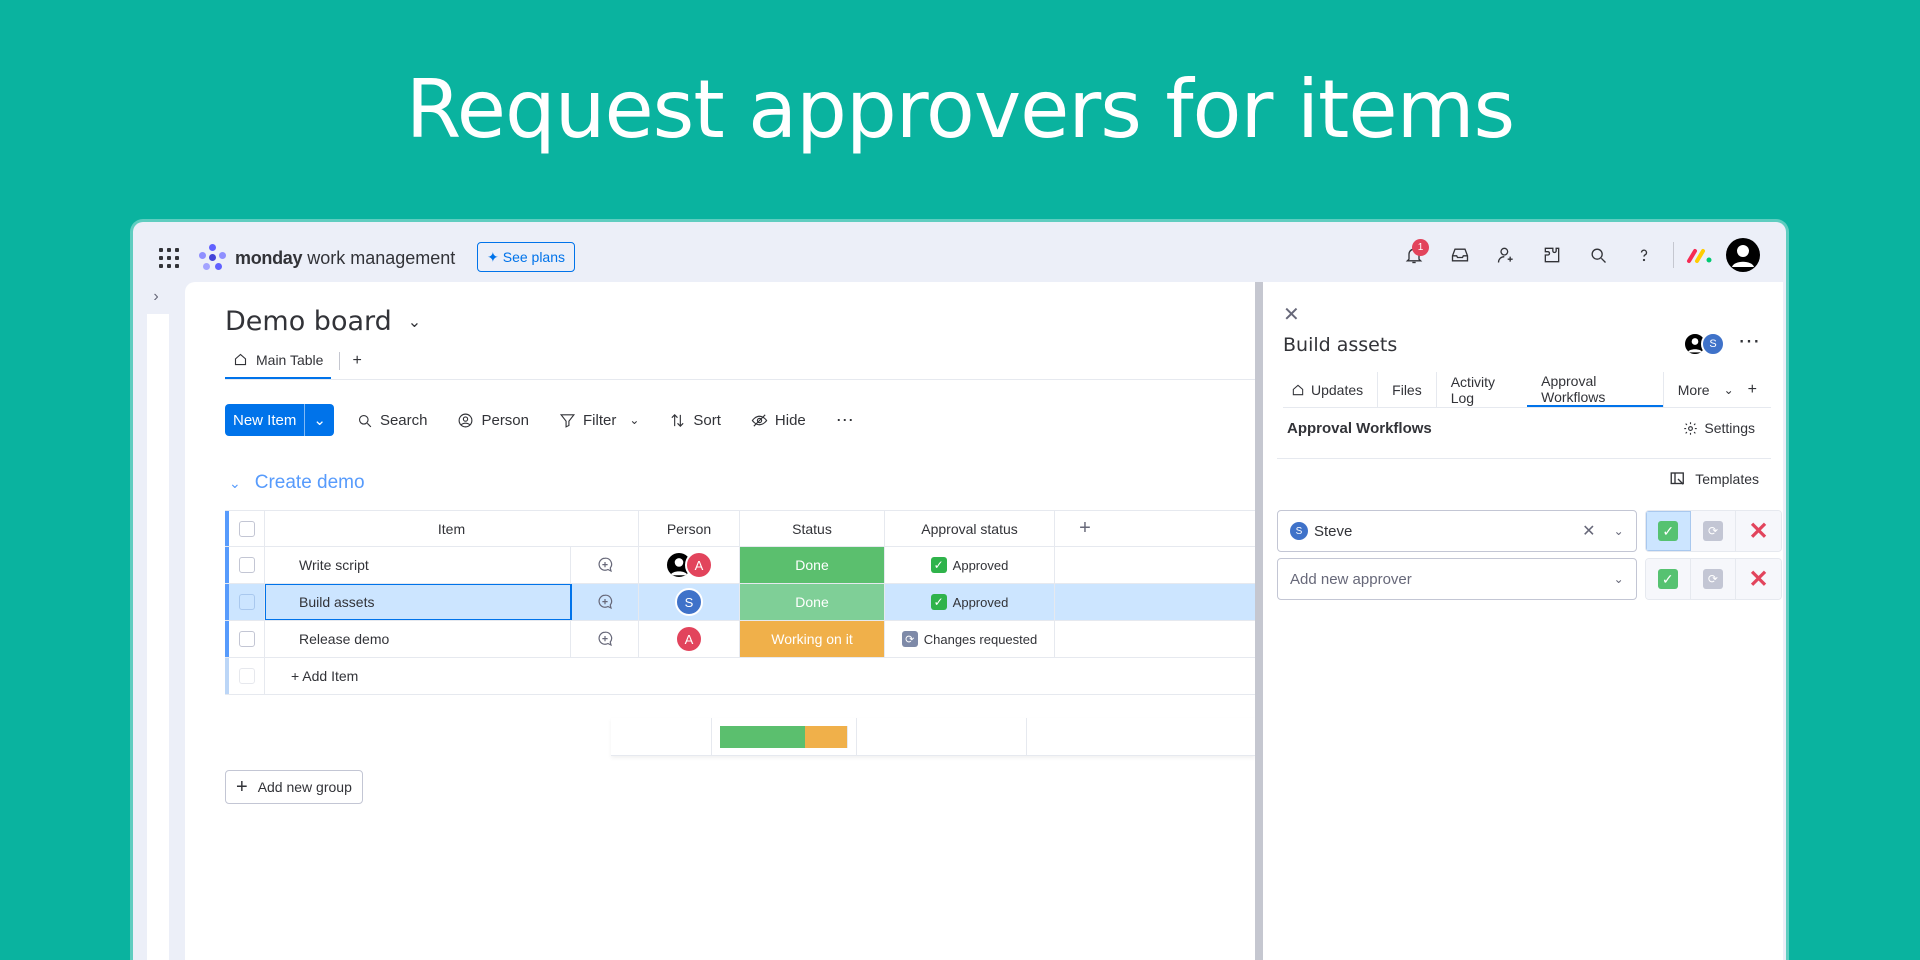 This screenshot has width=1920, height=960. I want to click on tab-updates: Updates, so click(1331, 389).